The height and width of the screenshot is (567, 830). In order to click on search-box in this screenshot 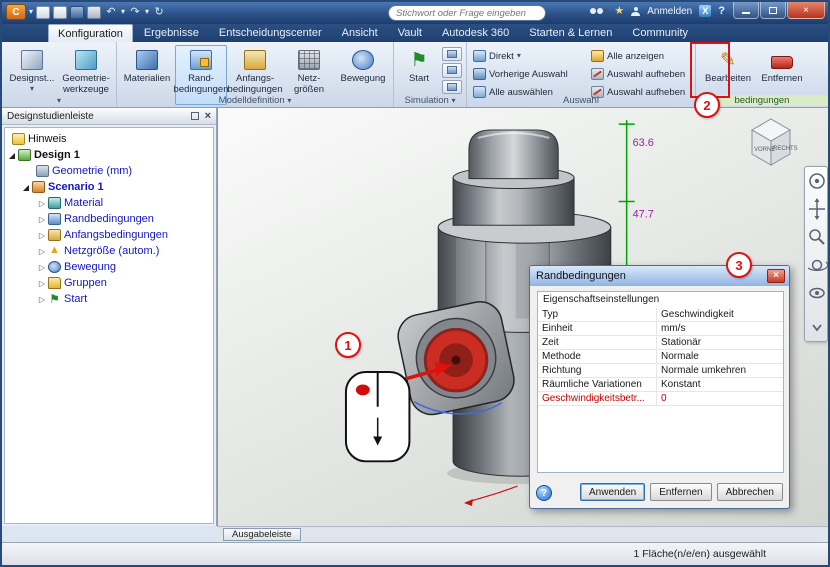, I will do `click(467, 13)`.